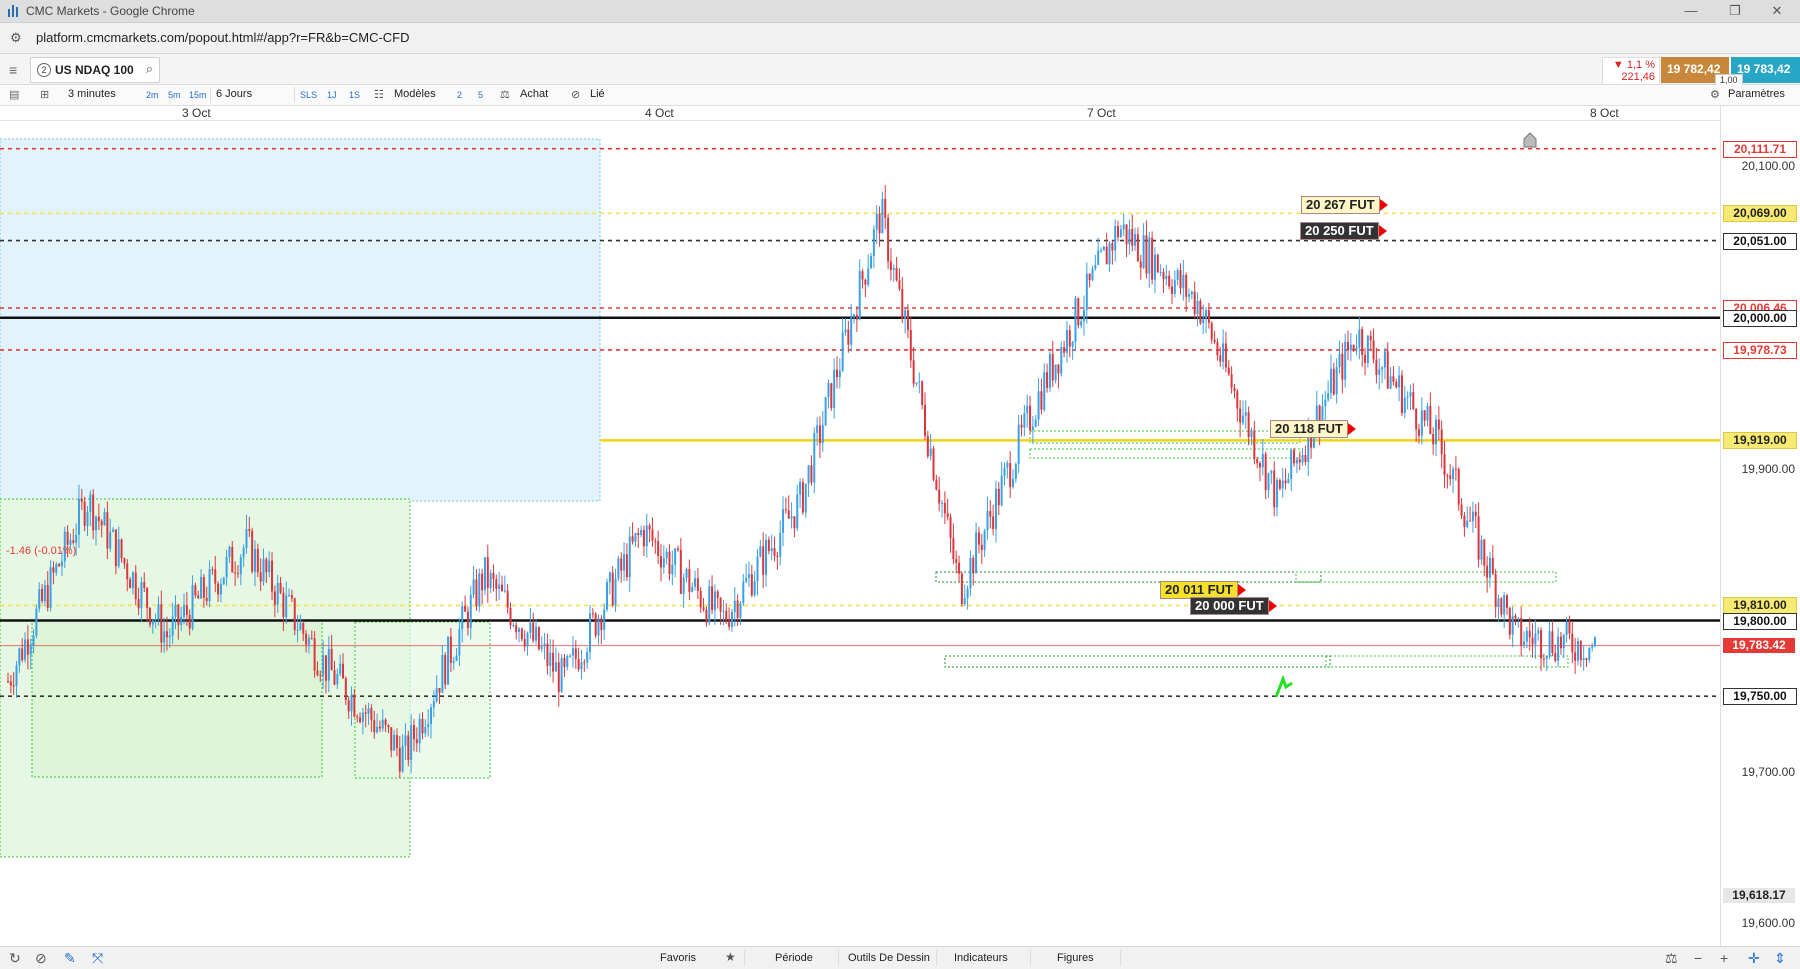 Image resolution: width=1800 pixels, height=969 pixels. I want to click on price-level-tag: 19,750.00, so click(1760, 697).